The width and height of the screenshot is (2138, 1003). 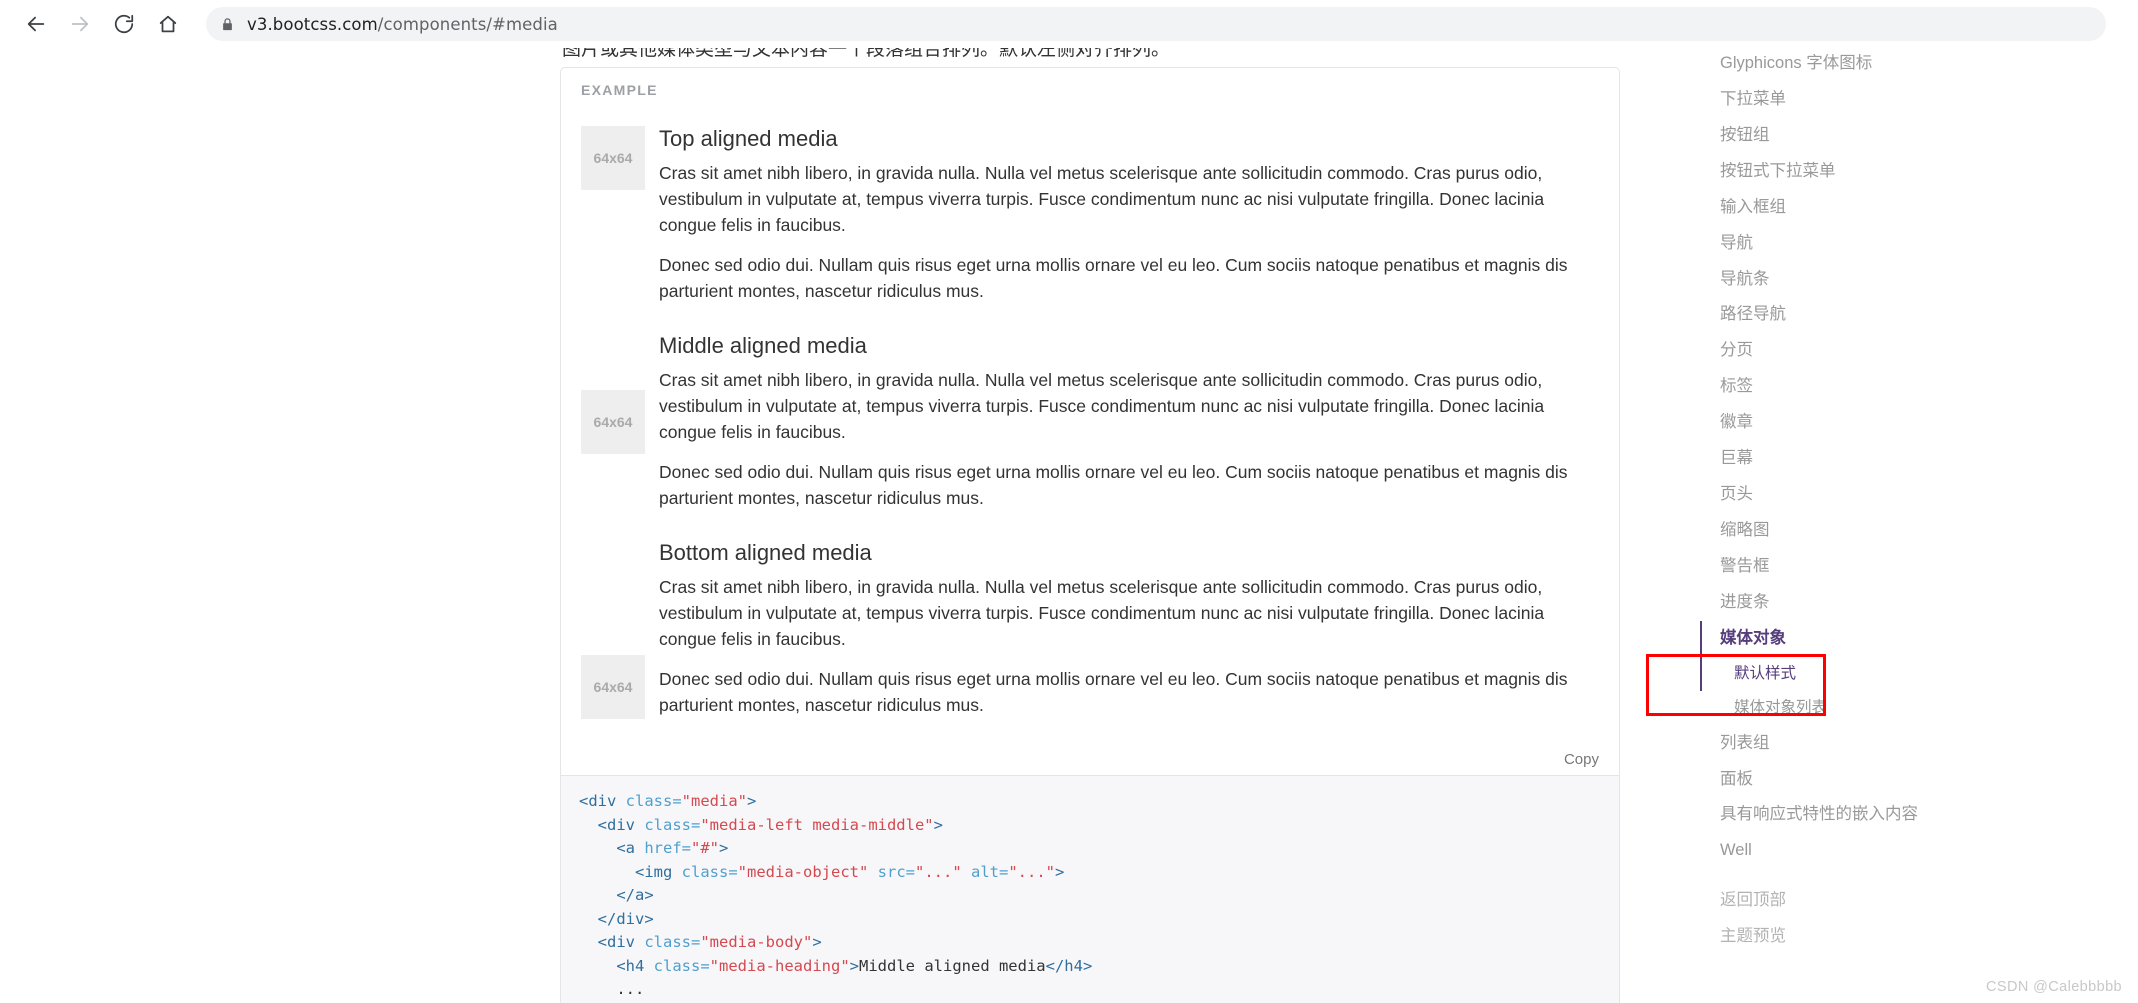 What do you see at coordinates (1910, 780) in the screenshot?
I see `sidebar-item-20: 面板` at bounding box center [1910, 780].